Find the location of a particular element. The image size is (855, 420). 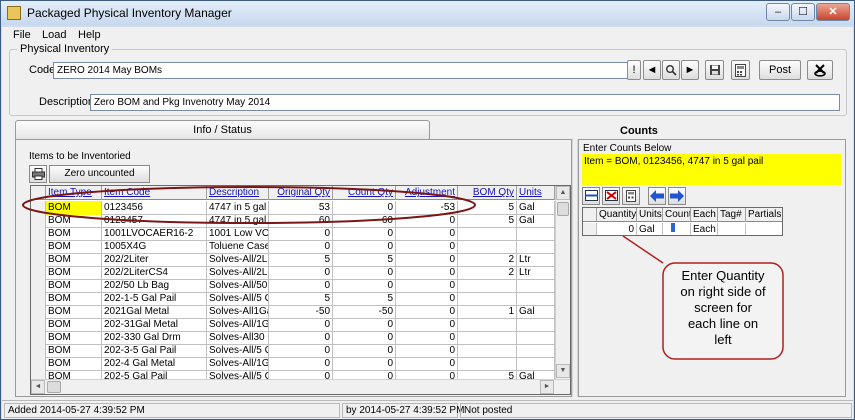

table-row: BOM 202/2LiterCS4 Solves-All/2Li 0 0 0 2 Ltr is located at coordinates (293, 273).